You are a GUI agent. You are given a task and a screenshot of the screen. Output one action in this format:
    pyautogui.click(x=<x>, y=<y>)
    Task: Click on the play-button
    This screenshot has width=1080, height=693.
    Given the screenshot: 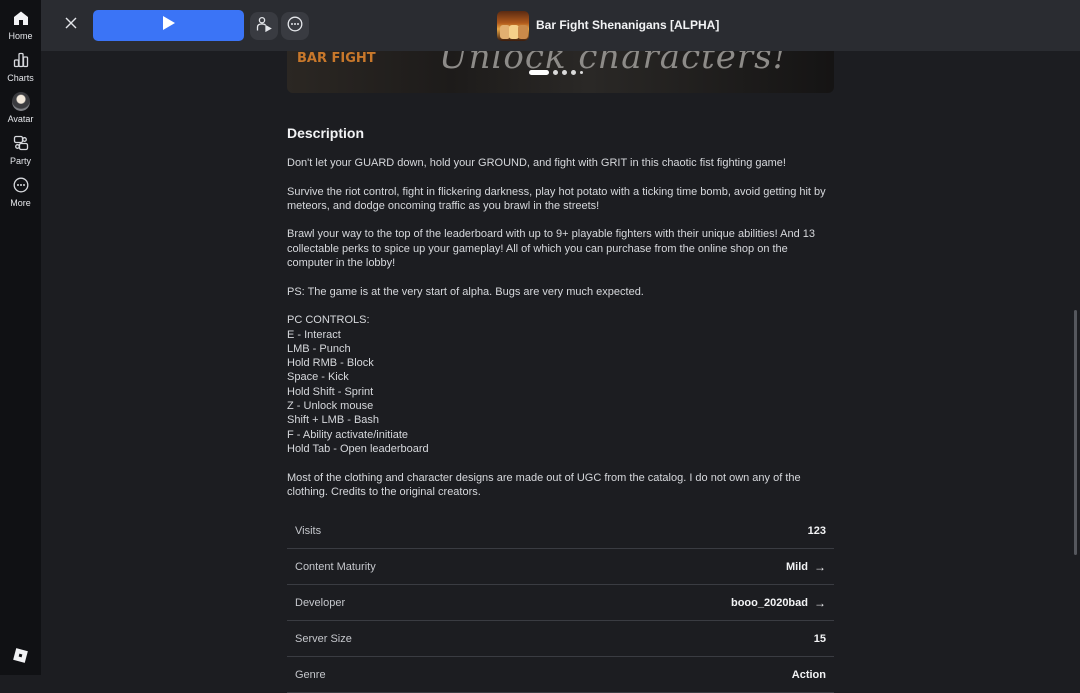 What is the action you would take?
    pyautogui.click(x=168, y=25)
    